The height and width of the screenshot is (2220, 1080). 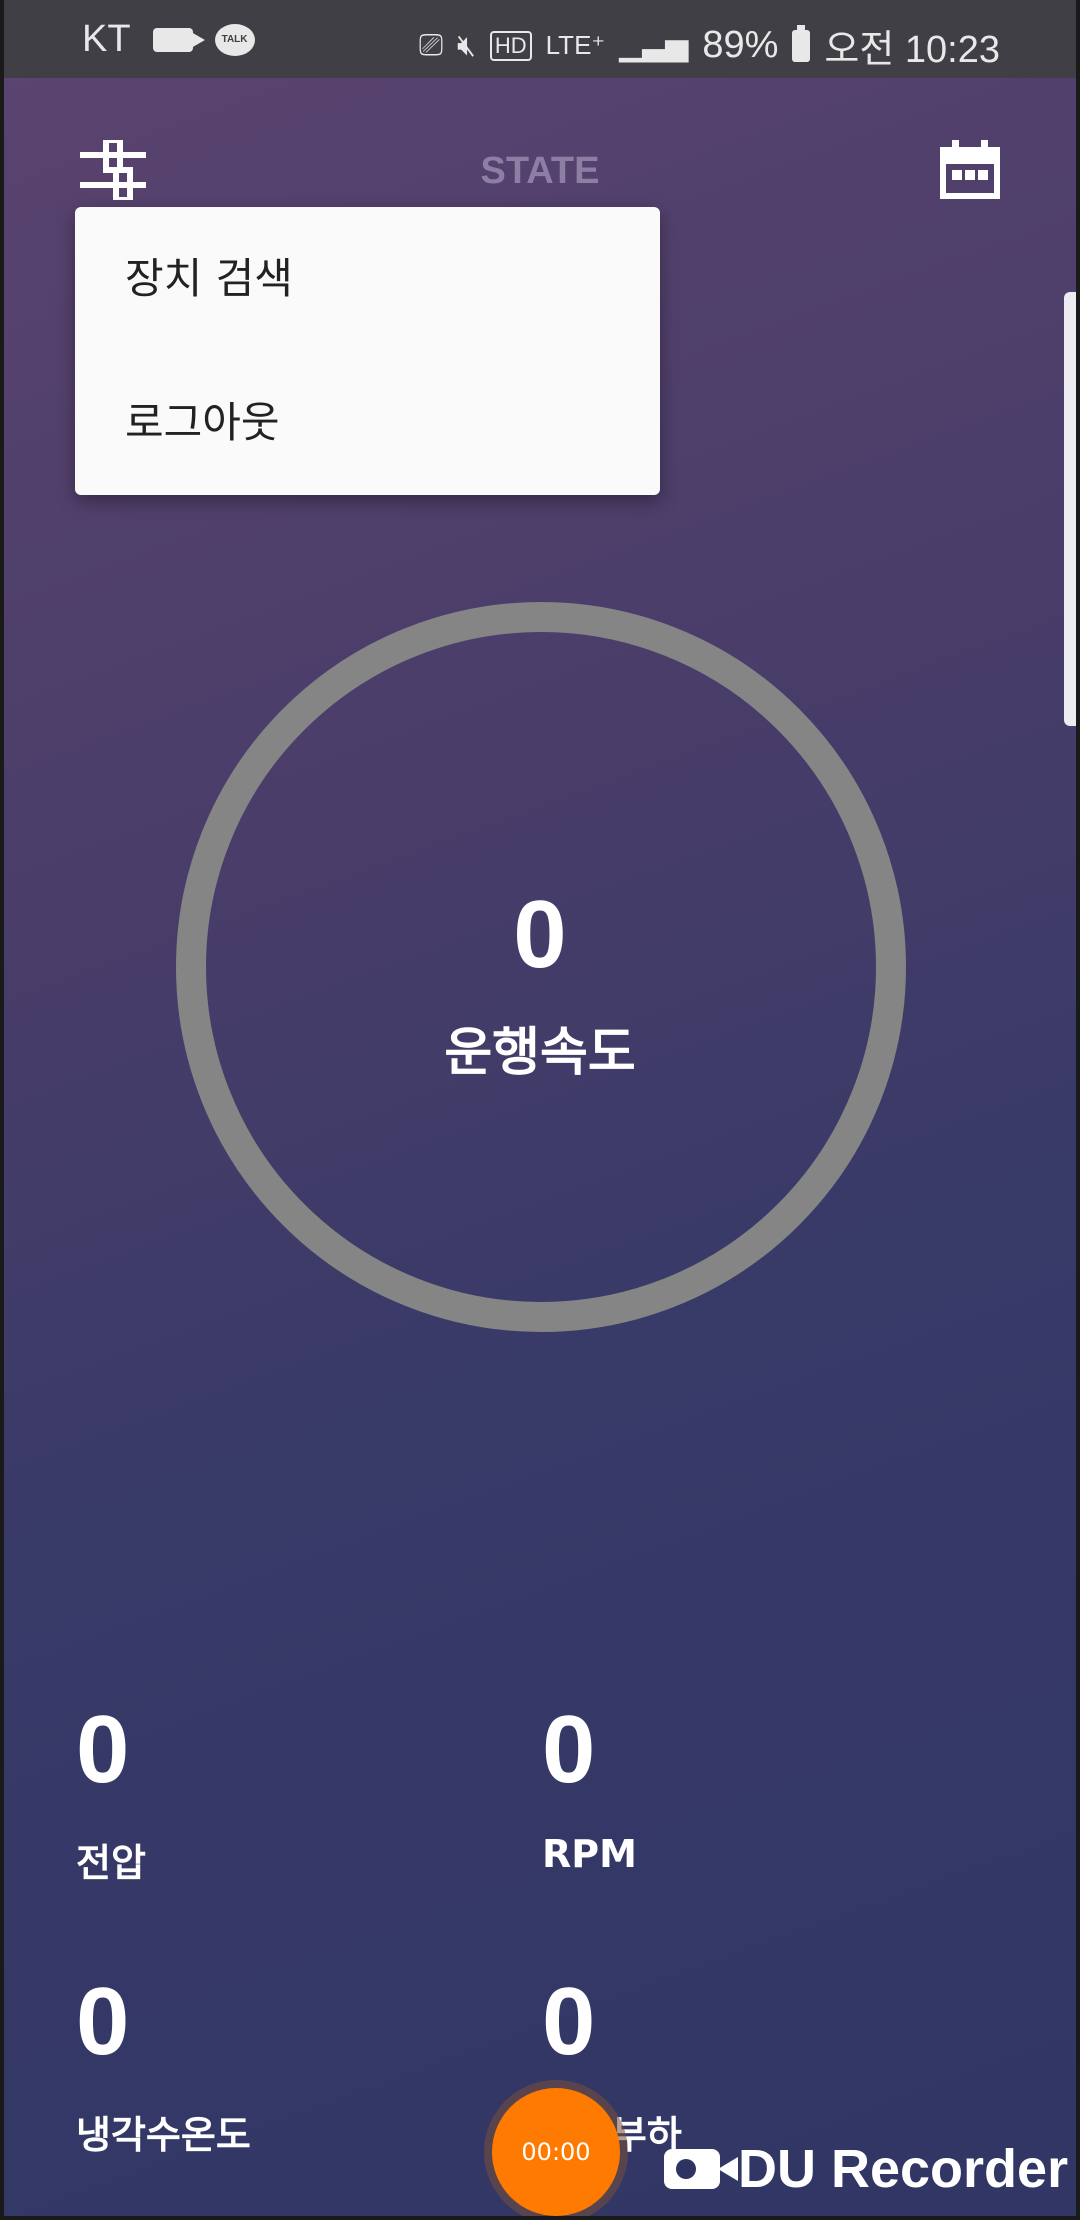 I want to click on edge-panel-handle, so click(x=1070, y=509).